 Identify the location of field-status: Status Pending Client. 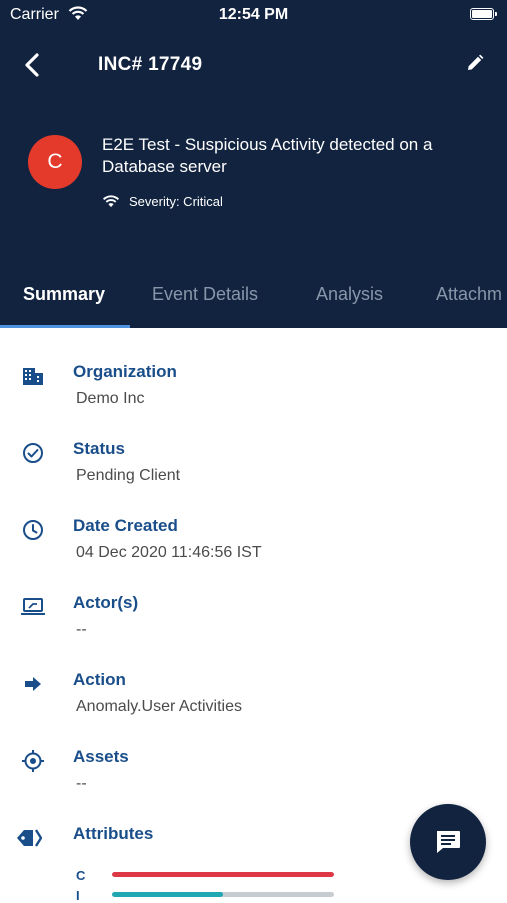
(253, 474).